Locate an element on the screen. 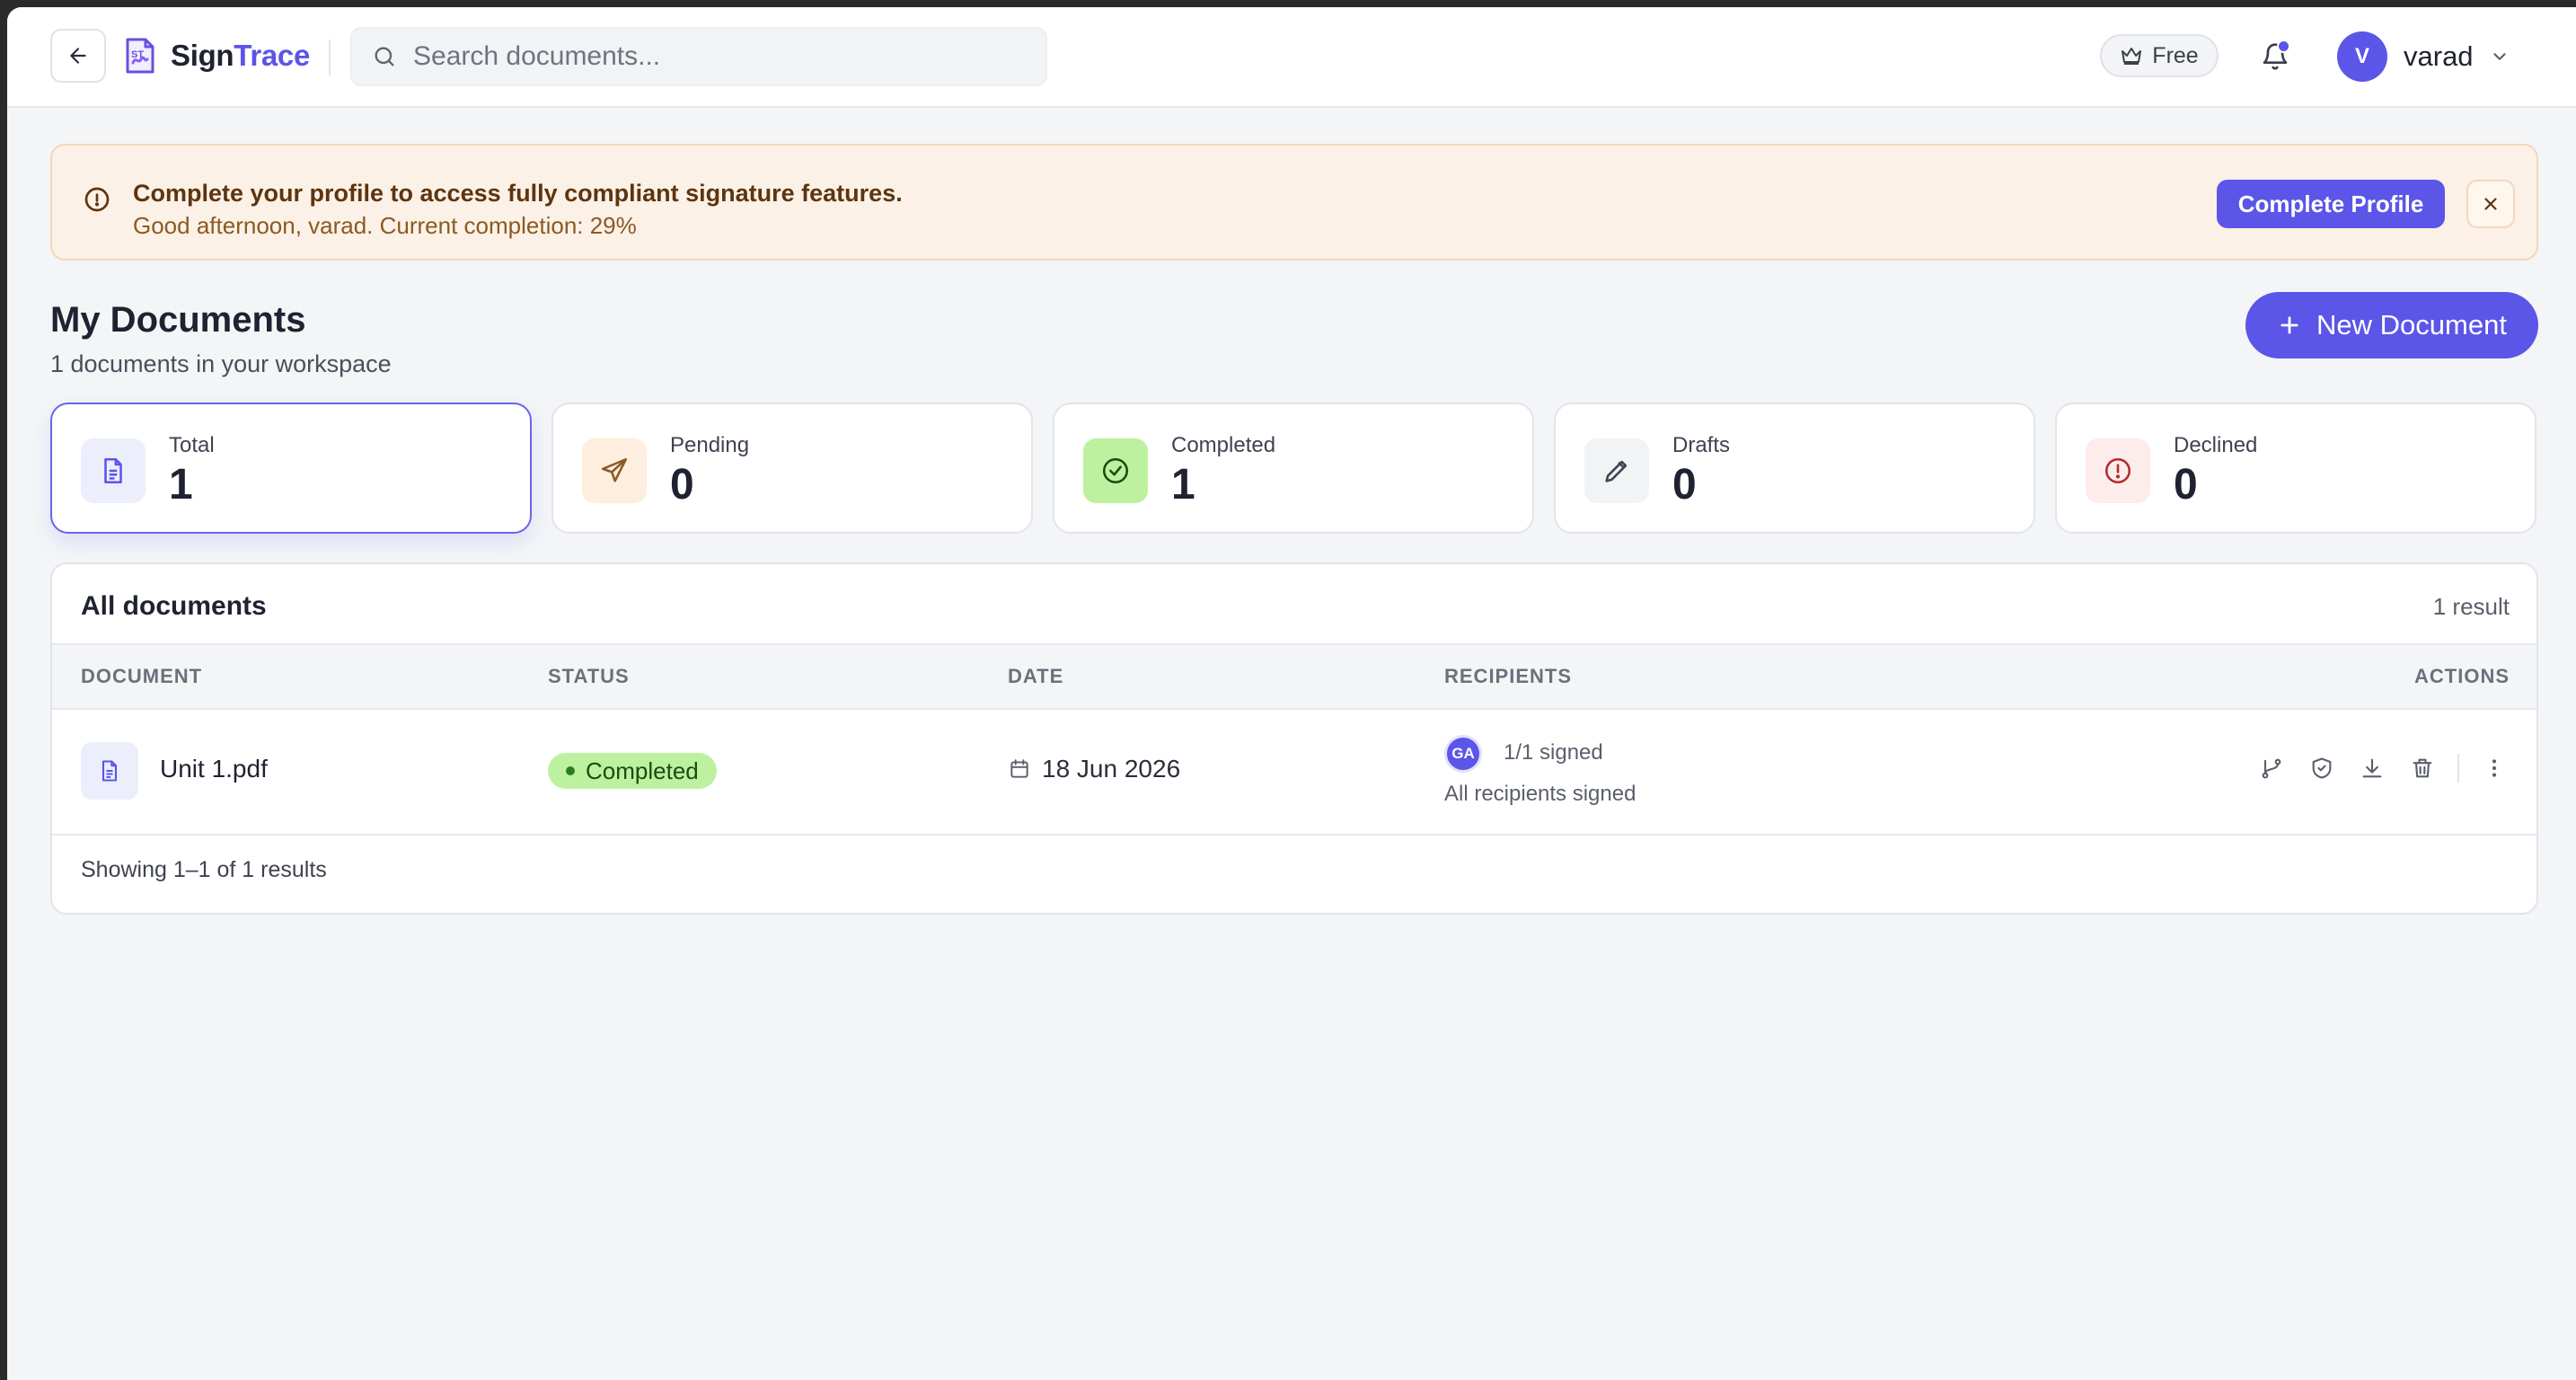  banner-close-button is located at coordinates (2490, 204).